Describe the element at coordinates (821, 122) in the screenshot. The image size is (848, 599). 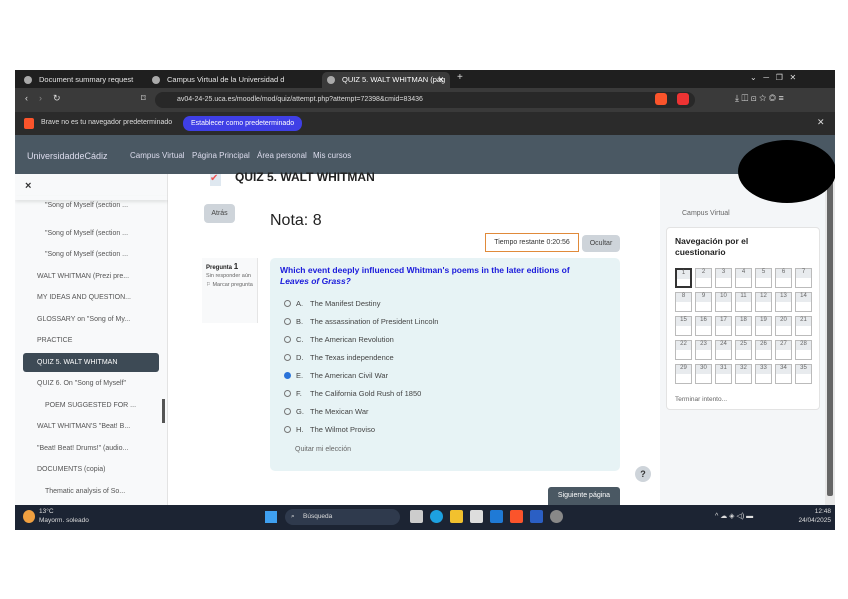
I see `close-infobar-icon: ✕` at that location.